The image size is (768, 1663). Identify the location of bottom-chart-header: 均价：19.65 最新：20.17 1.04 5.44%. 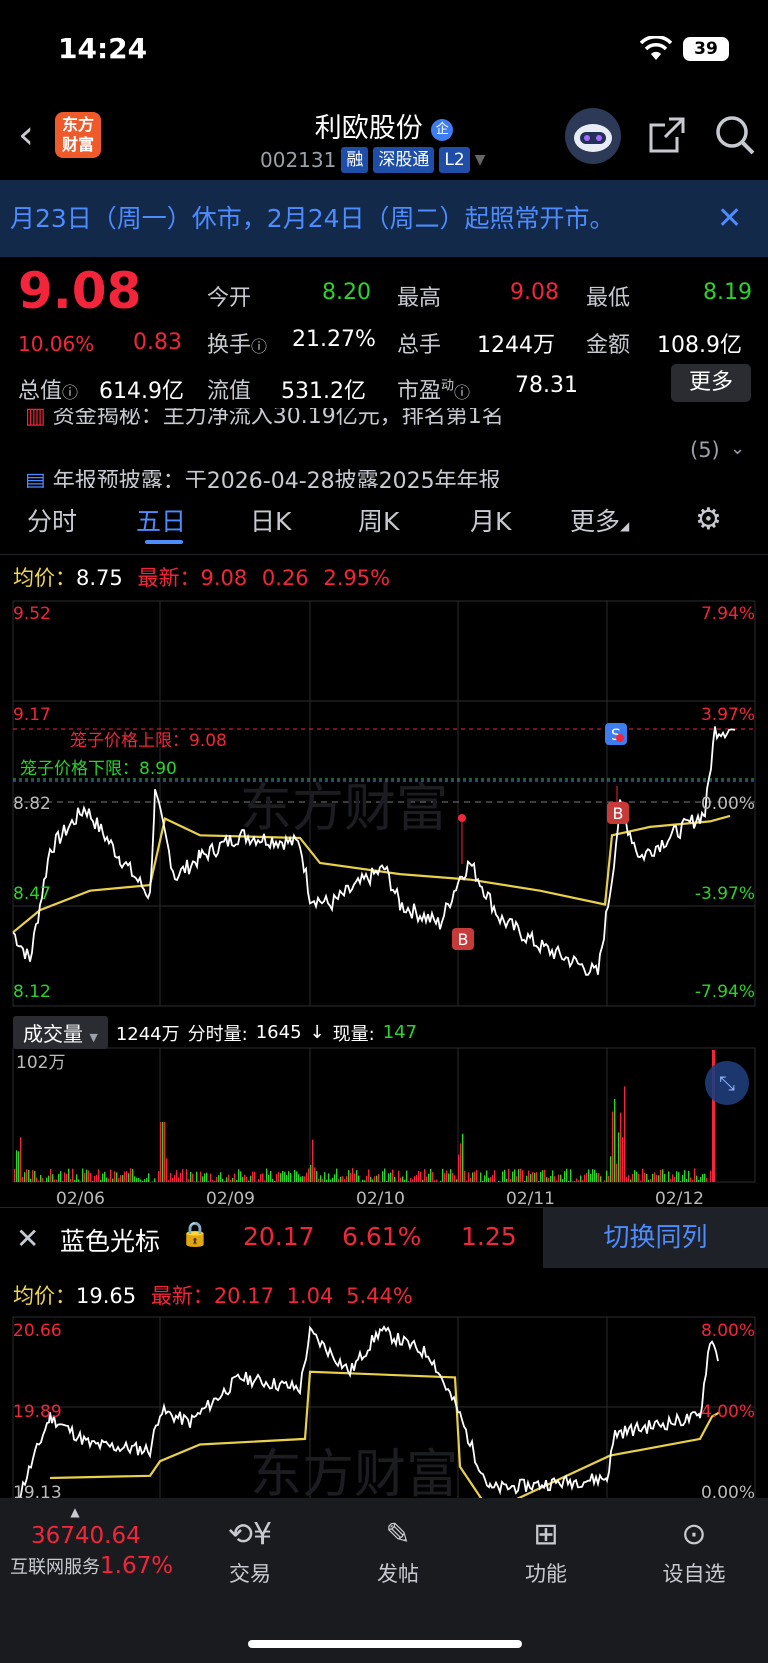
(213, 1296).